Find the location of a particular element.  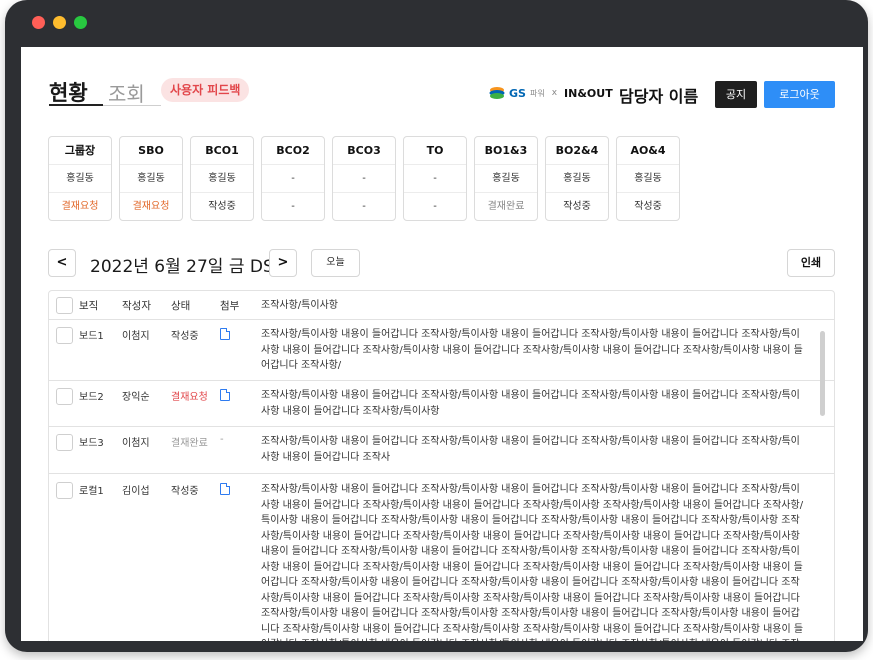

notice-button: 공지 is located at coordinates (736, 94).